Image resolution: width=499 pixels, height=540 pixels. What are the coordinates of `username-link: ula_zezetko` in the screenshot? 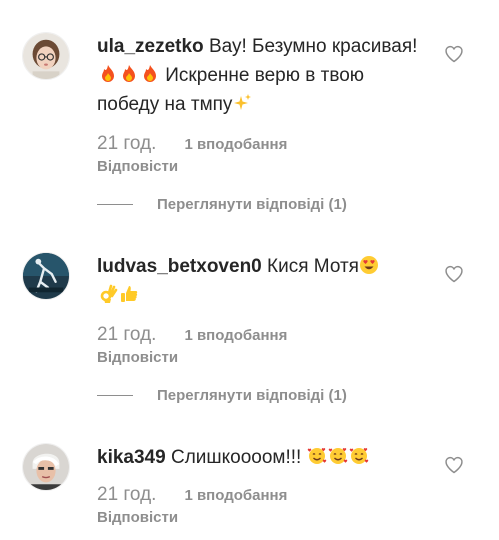 It's located at (150, 46).